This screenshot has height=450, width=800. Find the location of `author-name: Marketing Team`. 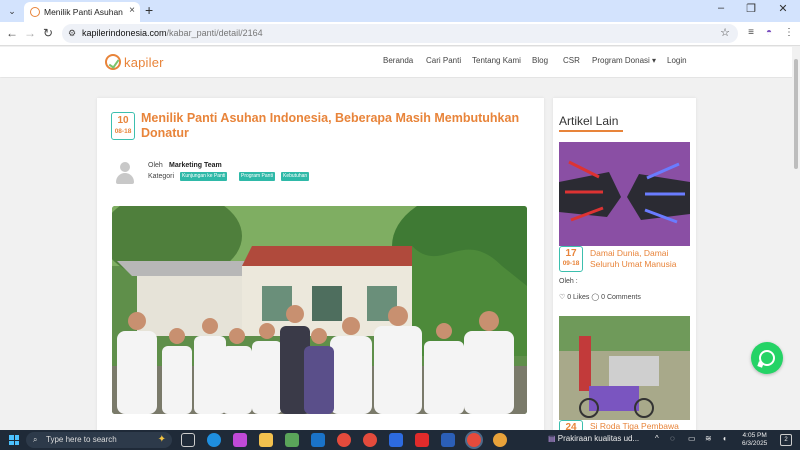

author-name: Marketing Team is located at coordinates (195, 165).